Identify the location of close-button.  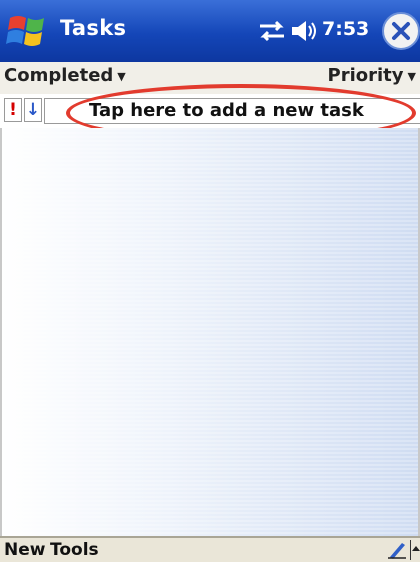
(401, 31).